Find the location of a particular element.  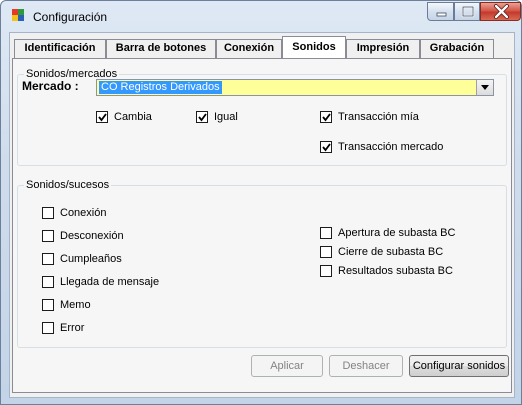

checkbox-apertura-subasta-bc: Apertura de subasta BC is located at coordinates (387, 233).